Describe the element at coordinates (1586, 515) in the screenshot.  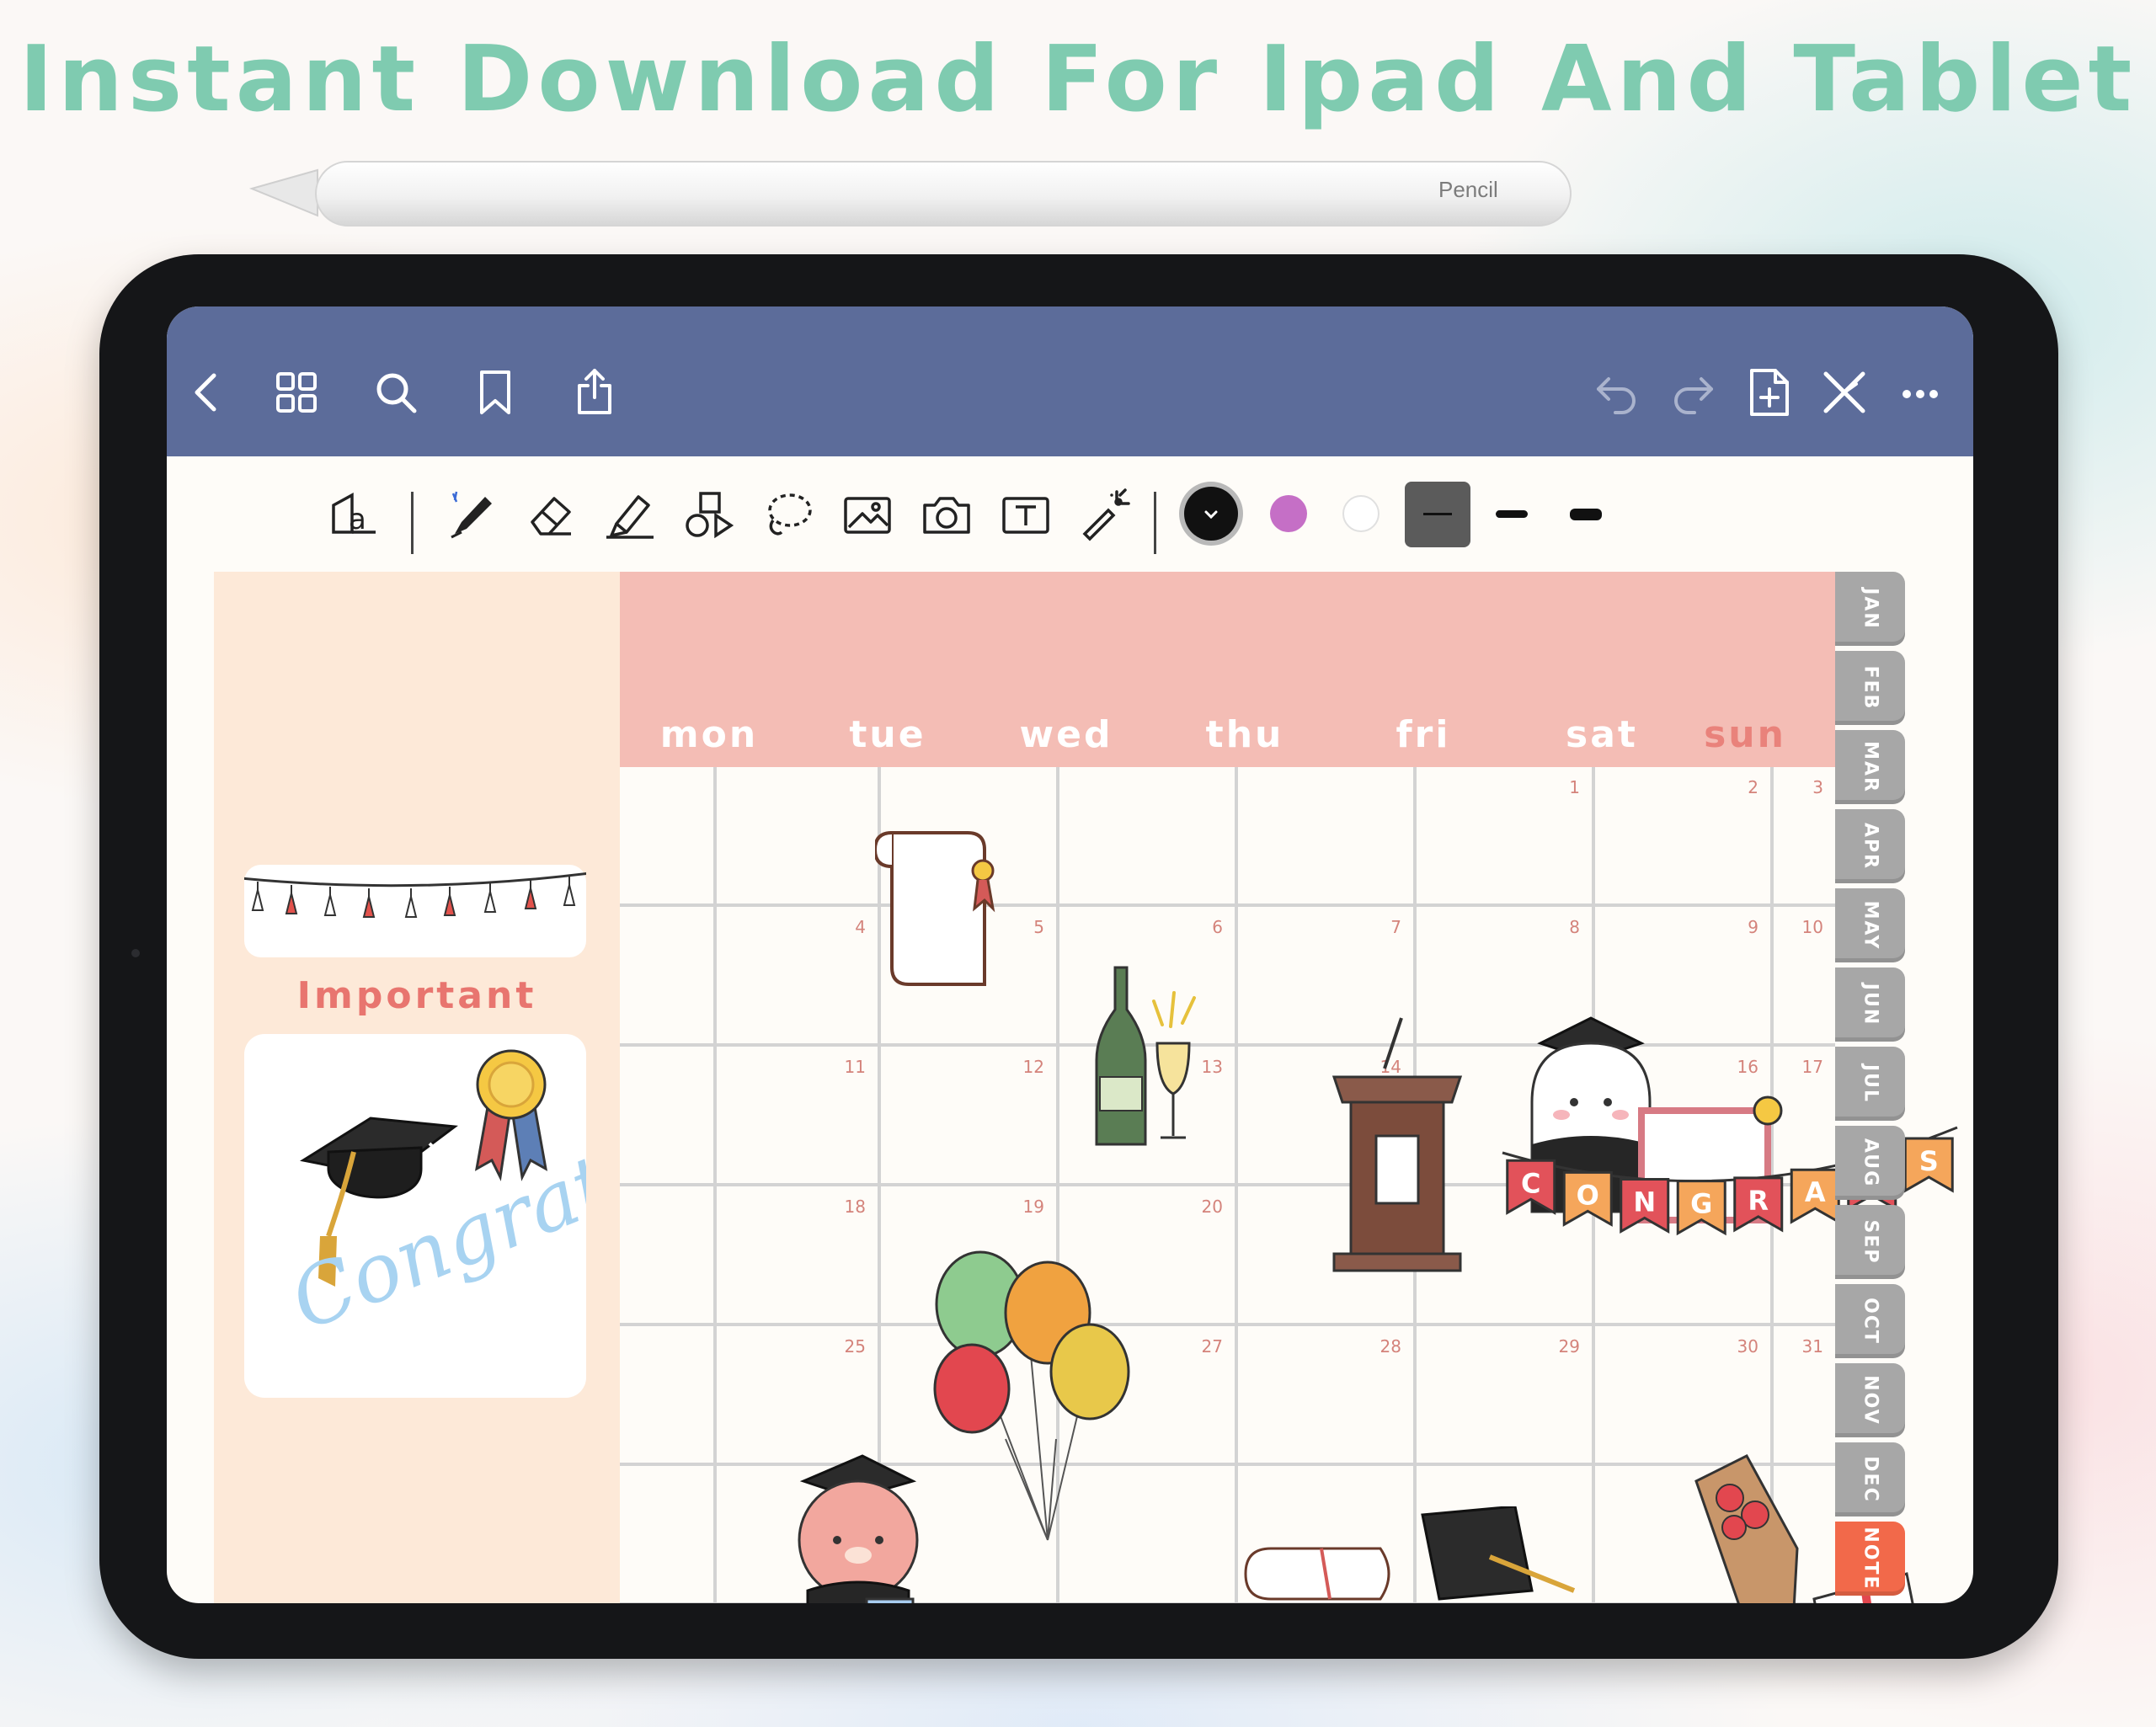
I see `line-width-thick` at that location.